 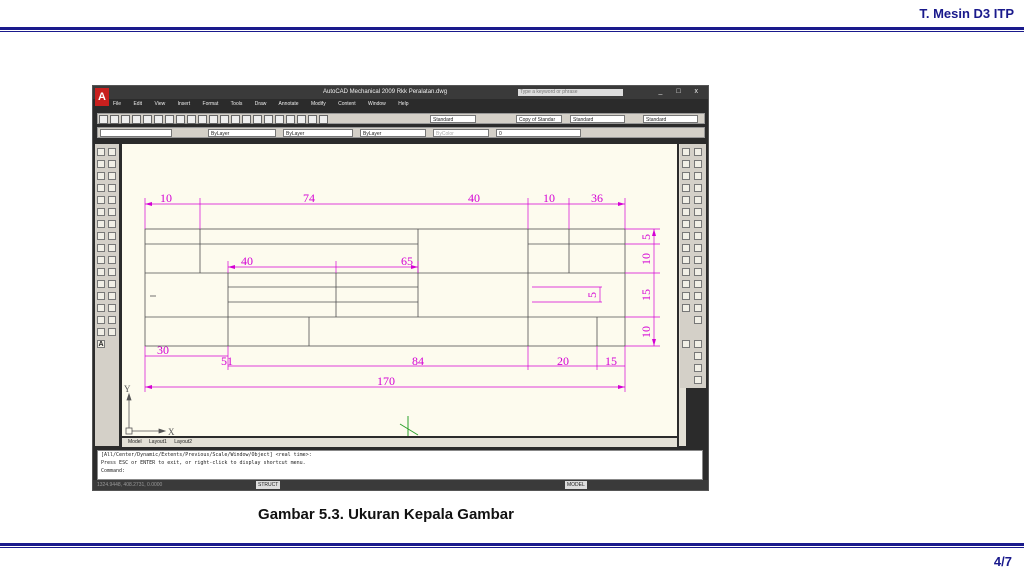 What do you see at coordinates (698, 176) in the screenshot?
I see `mirror-tool-icon` at bounding box center [698, 176].